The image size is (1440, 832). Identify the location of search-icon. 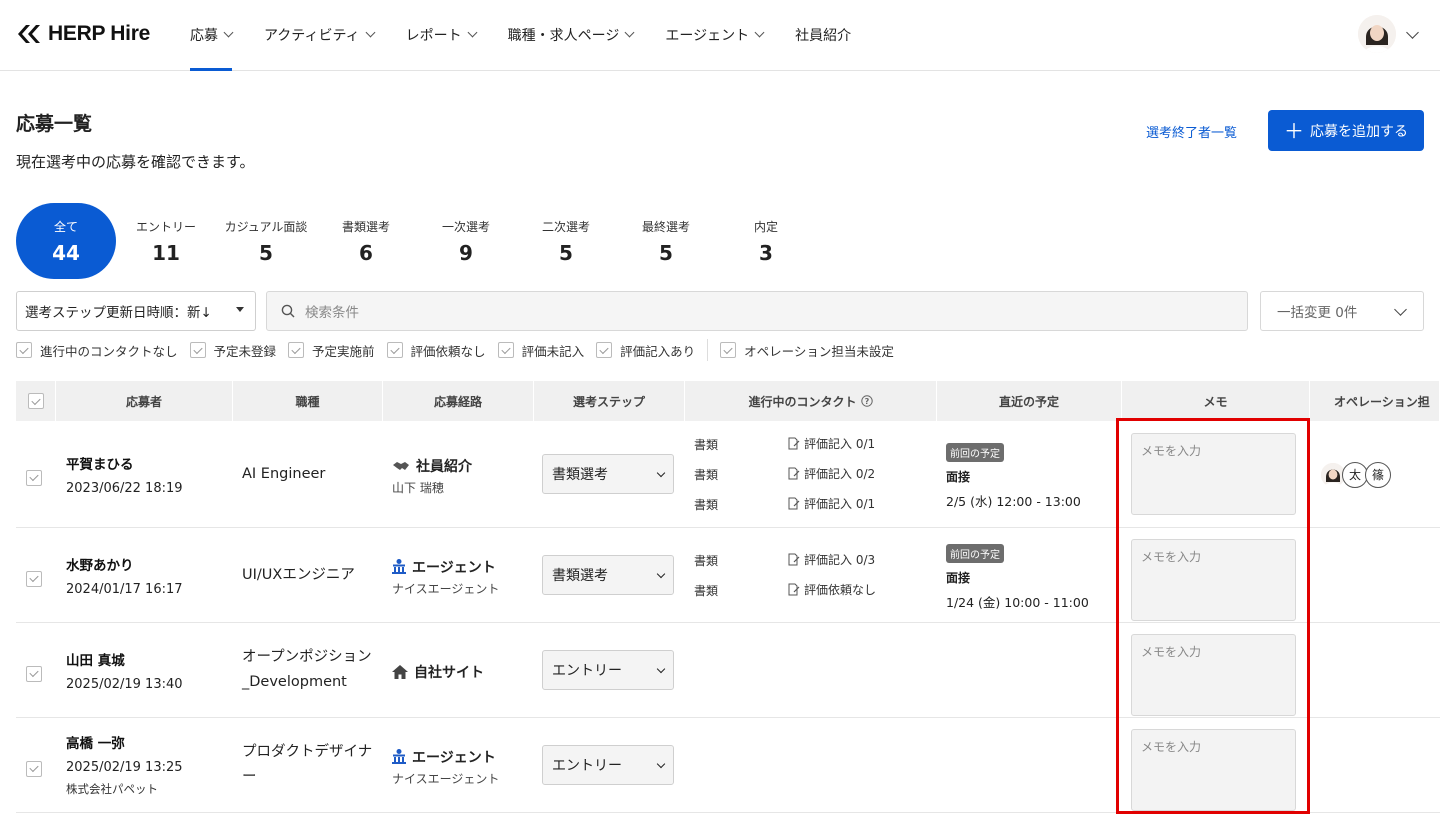
(288, 311).